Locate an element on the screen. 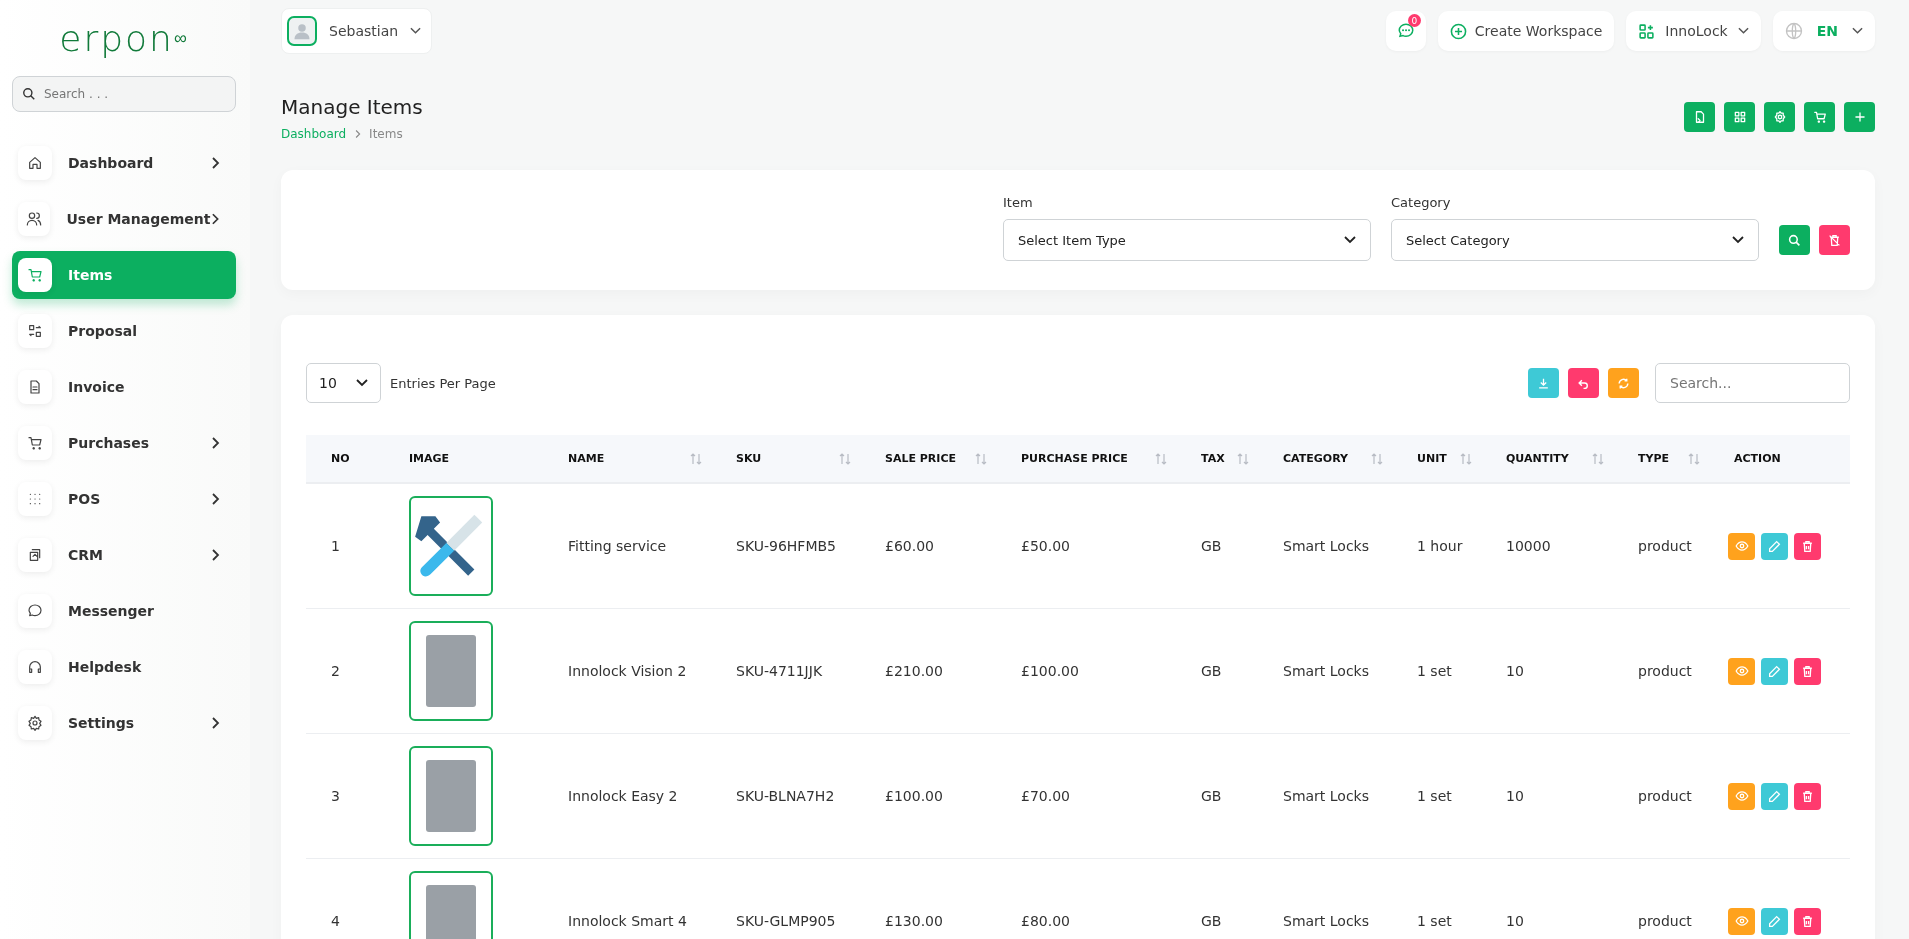 The image size is (1909, 939). select-field: Select Item Type is located at coordinates (1187, 240).